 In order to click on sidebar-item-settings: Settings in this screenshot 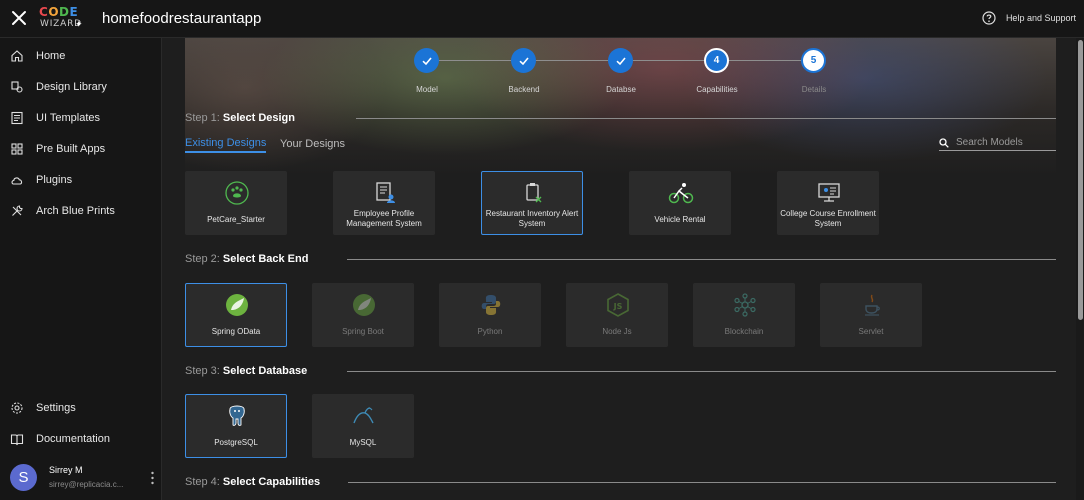, I will do `click(43, 408)`.